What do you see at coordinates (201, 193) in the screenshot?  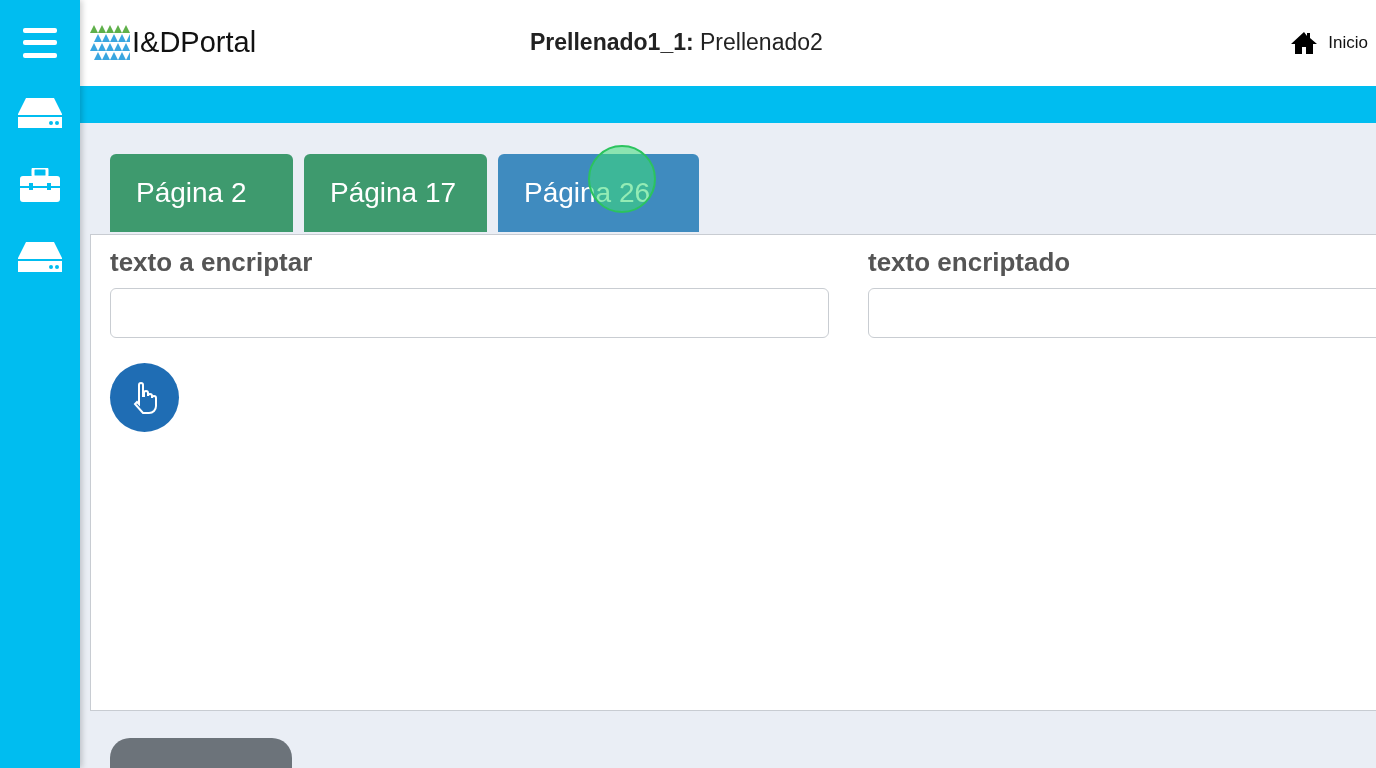 I see `page-tab: Página 2` at bounding box center [201, 193].